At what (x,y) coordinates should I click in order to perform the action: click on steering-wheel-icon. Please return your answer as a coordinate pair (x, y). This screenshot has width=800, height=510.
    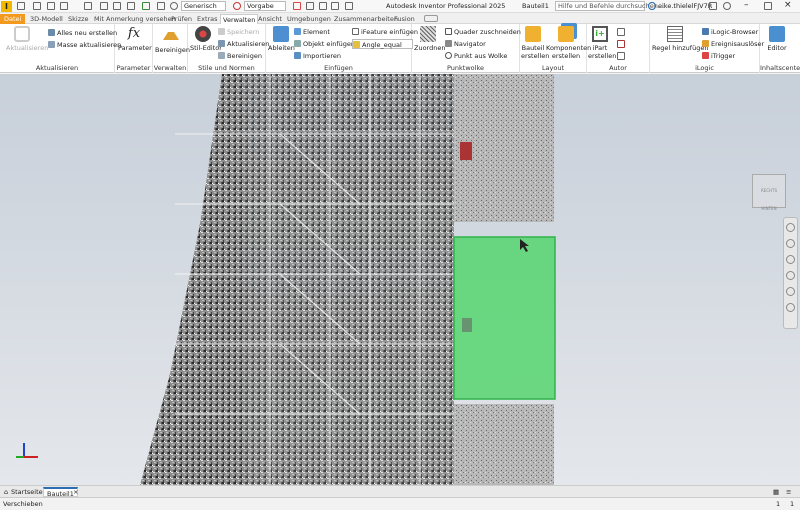
    Looking at the image, I should click on (790, 227).